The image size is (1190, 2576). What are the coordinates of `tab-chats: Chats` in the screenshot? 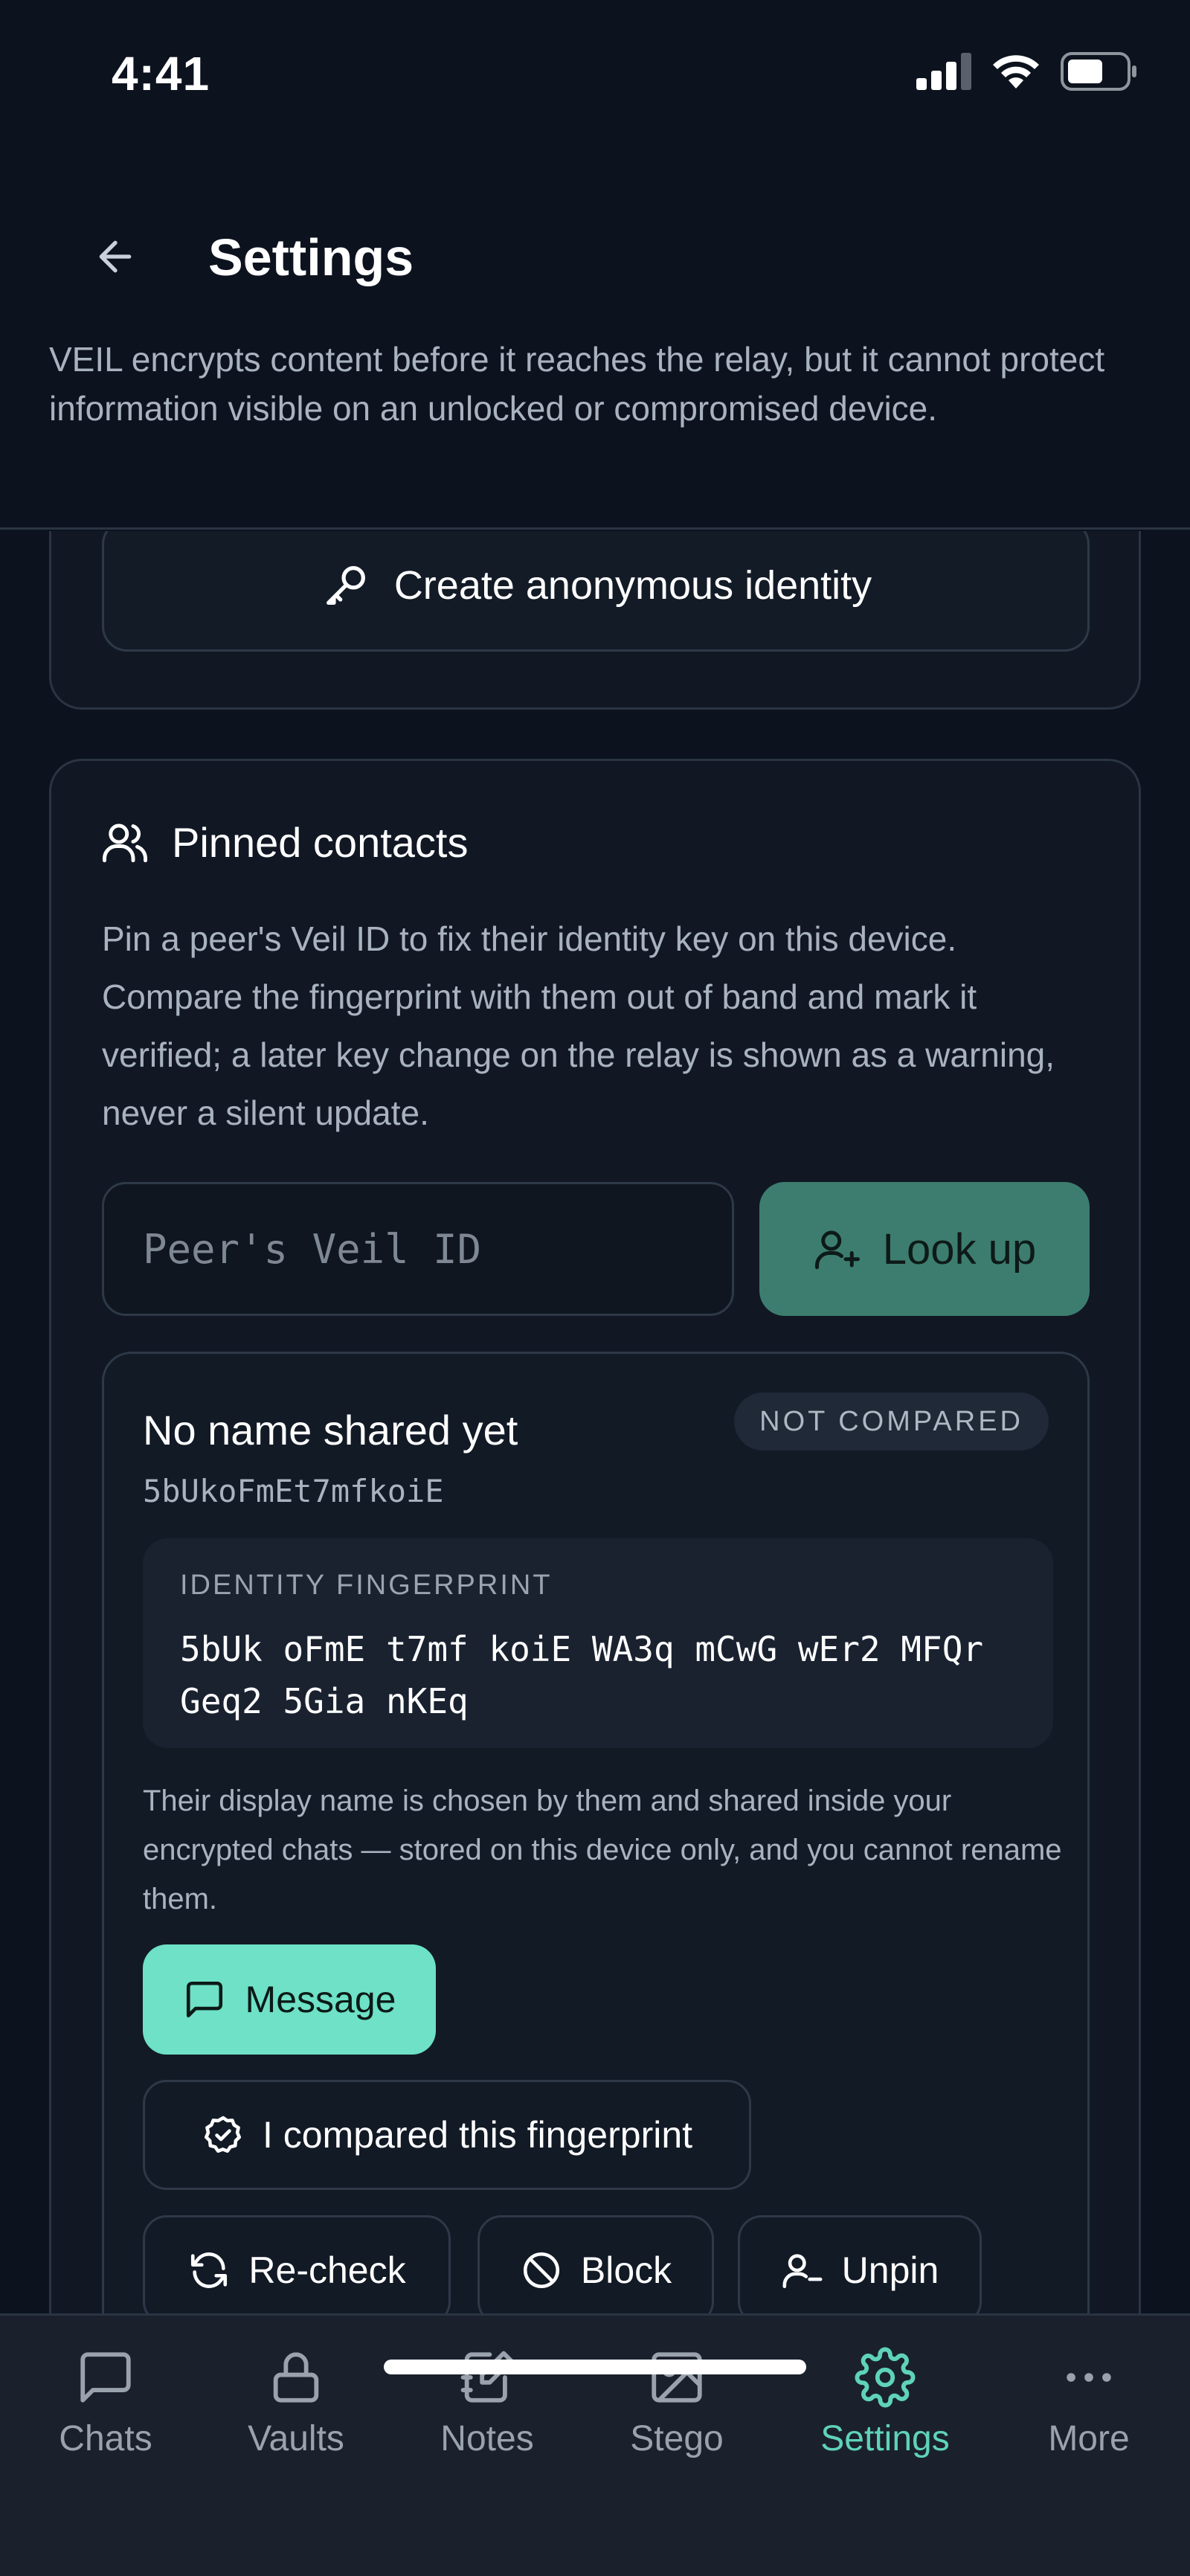 It's located at (106, 2403).